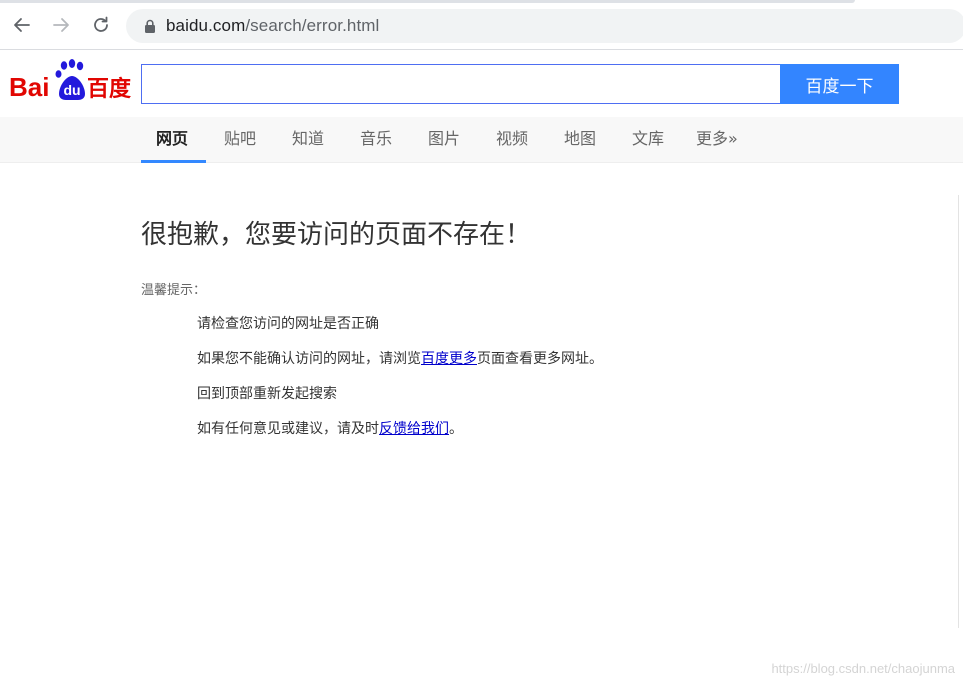 The width and height of the screenshot is (963, 690). Describe the element at coordinates (958, 411) in the screenshot. I see `page-divider` at that location.